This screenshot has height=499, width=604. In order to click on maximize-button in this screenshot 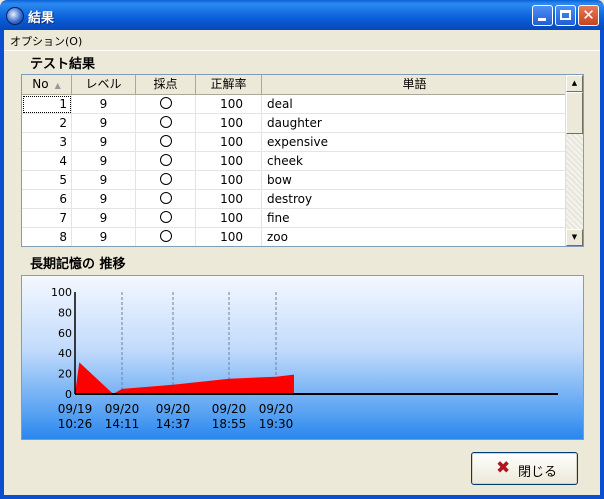, I will do `click(565, 15)`.